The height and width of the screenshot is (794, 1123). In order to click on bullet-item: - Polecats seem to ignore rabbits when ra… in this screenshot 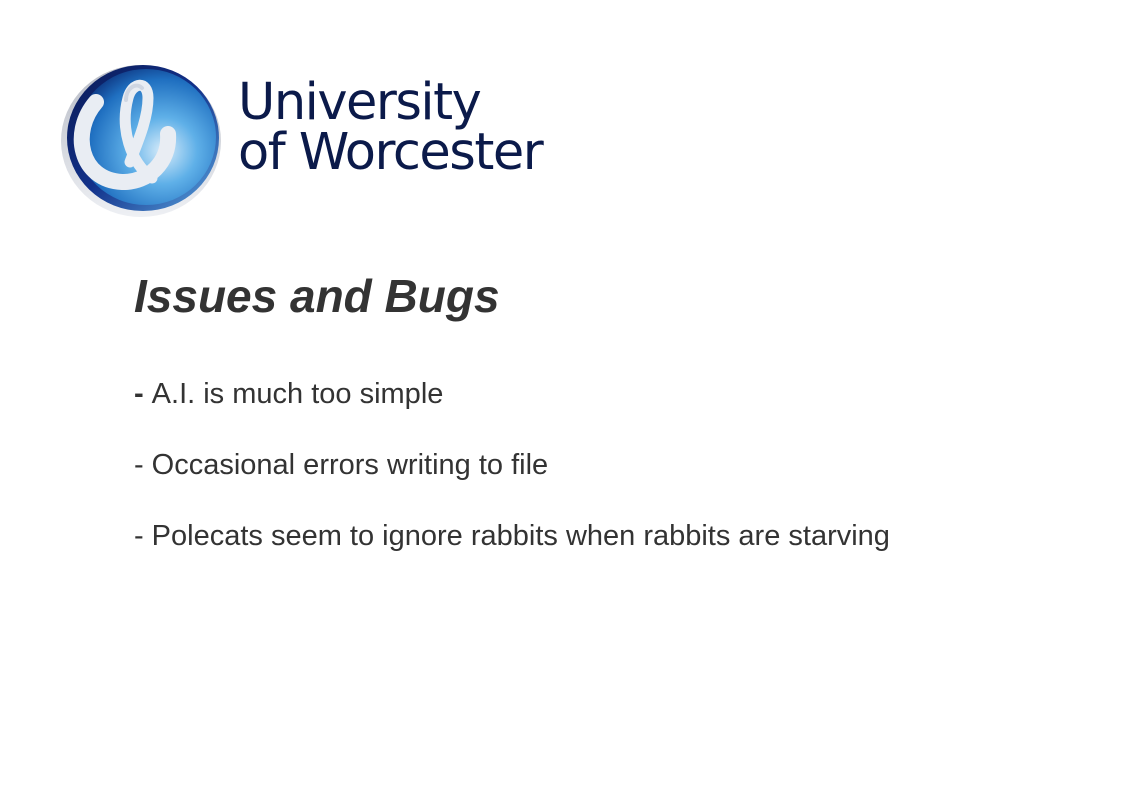, I will do `click(512, 536)`.